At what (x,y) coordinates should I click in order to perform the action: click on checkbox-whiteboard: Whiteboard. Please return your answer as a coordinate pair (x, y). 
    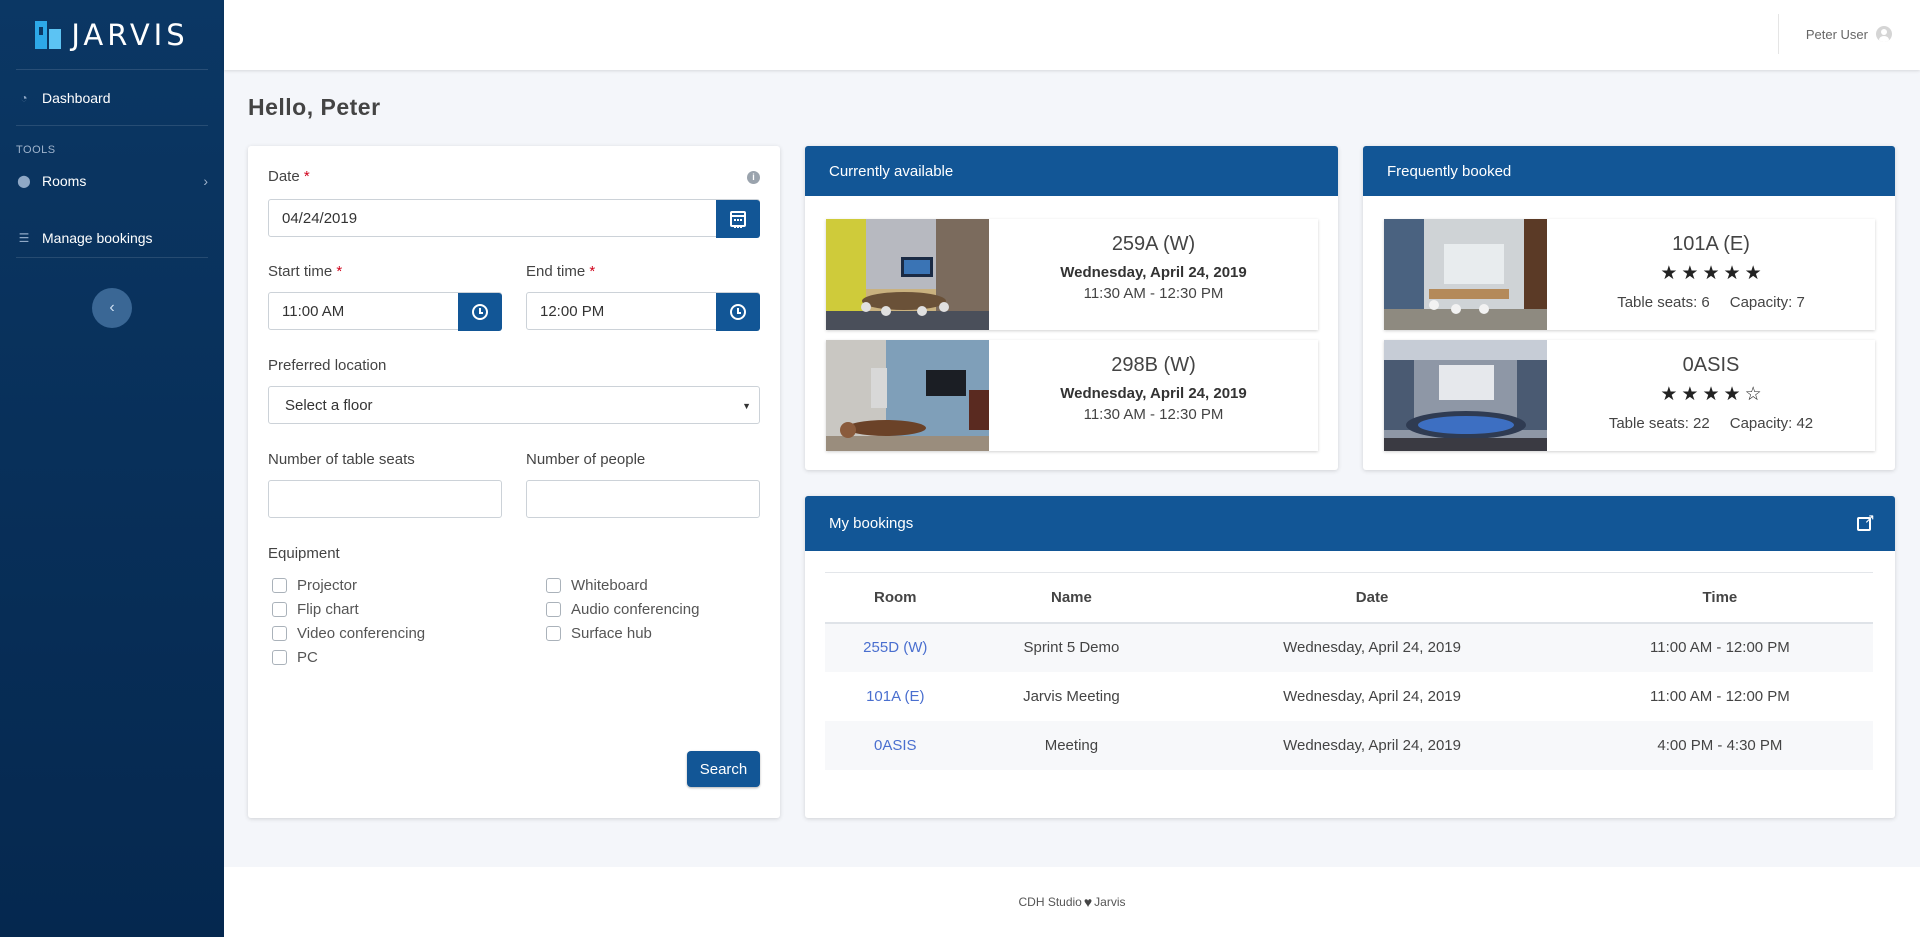
    Looking at the image, I should click on (597, 585).